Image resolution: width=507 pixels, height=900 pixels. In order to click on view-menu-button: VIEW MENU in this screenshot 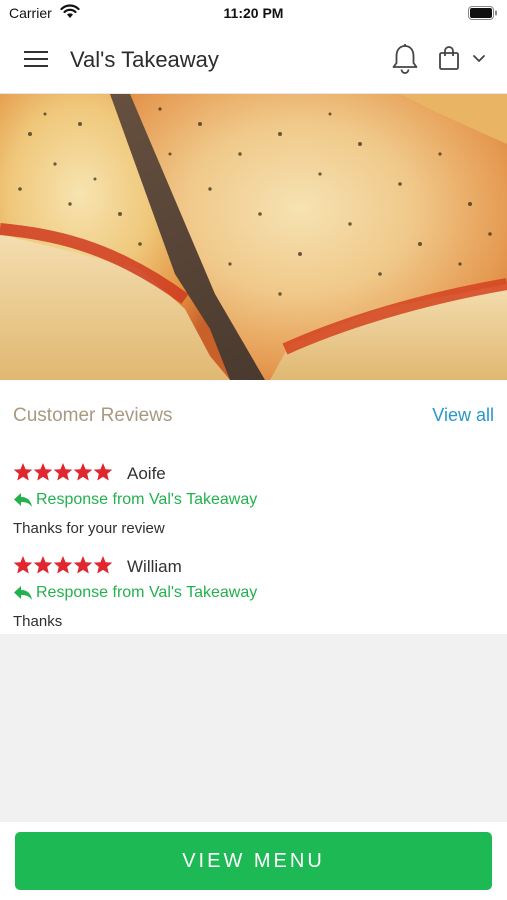, I will do `click(253, 861)`.